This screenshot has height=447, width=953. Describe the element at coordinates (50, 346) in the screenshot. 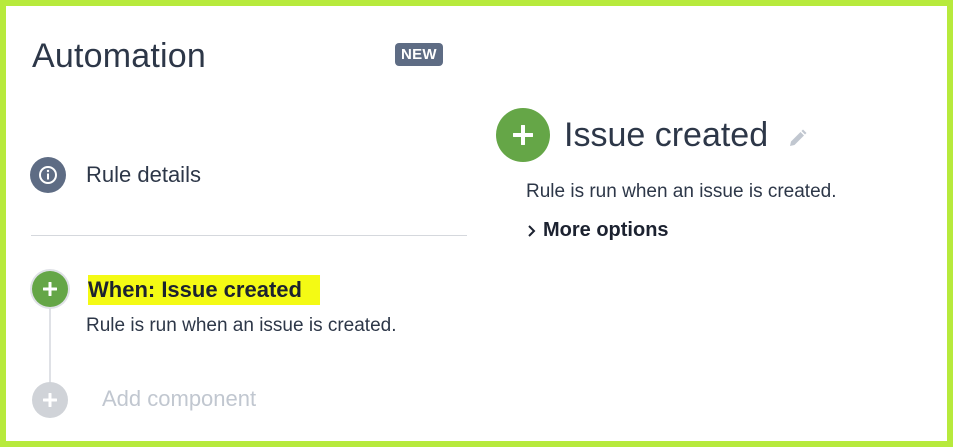

I see `timeline-connector` at that location.